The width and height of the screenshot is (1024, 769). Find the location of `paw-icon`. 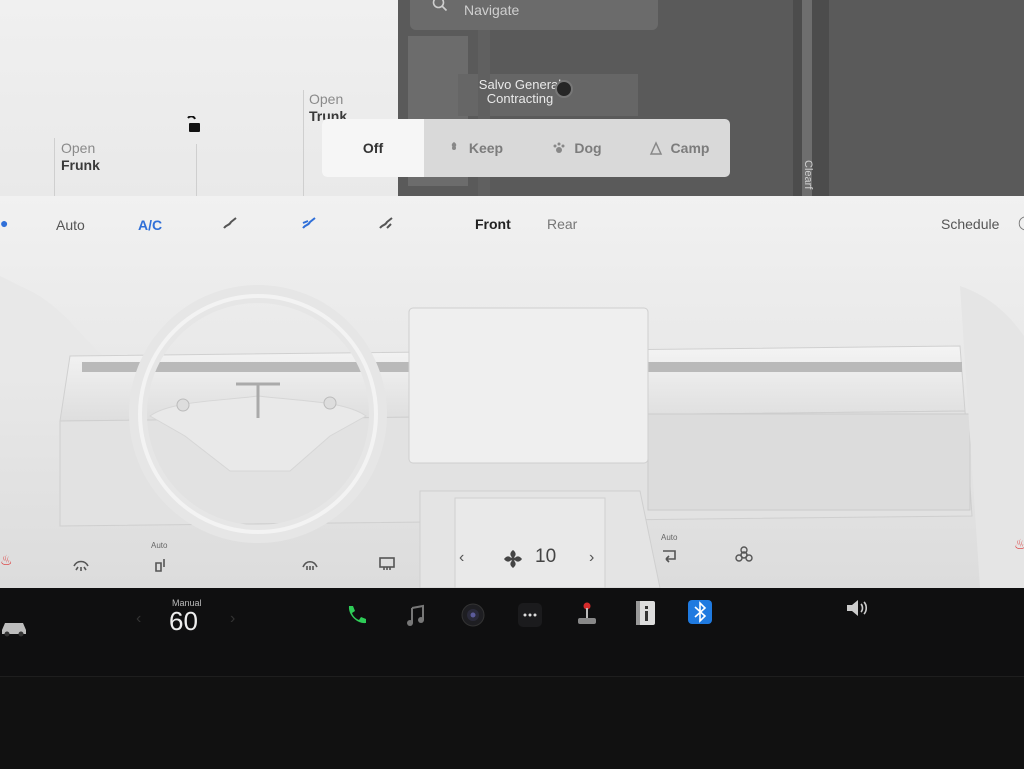

paw-icon is located at coordinates (559, 147).